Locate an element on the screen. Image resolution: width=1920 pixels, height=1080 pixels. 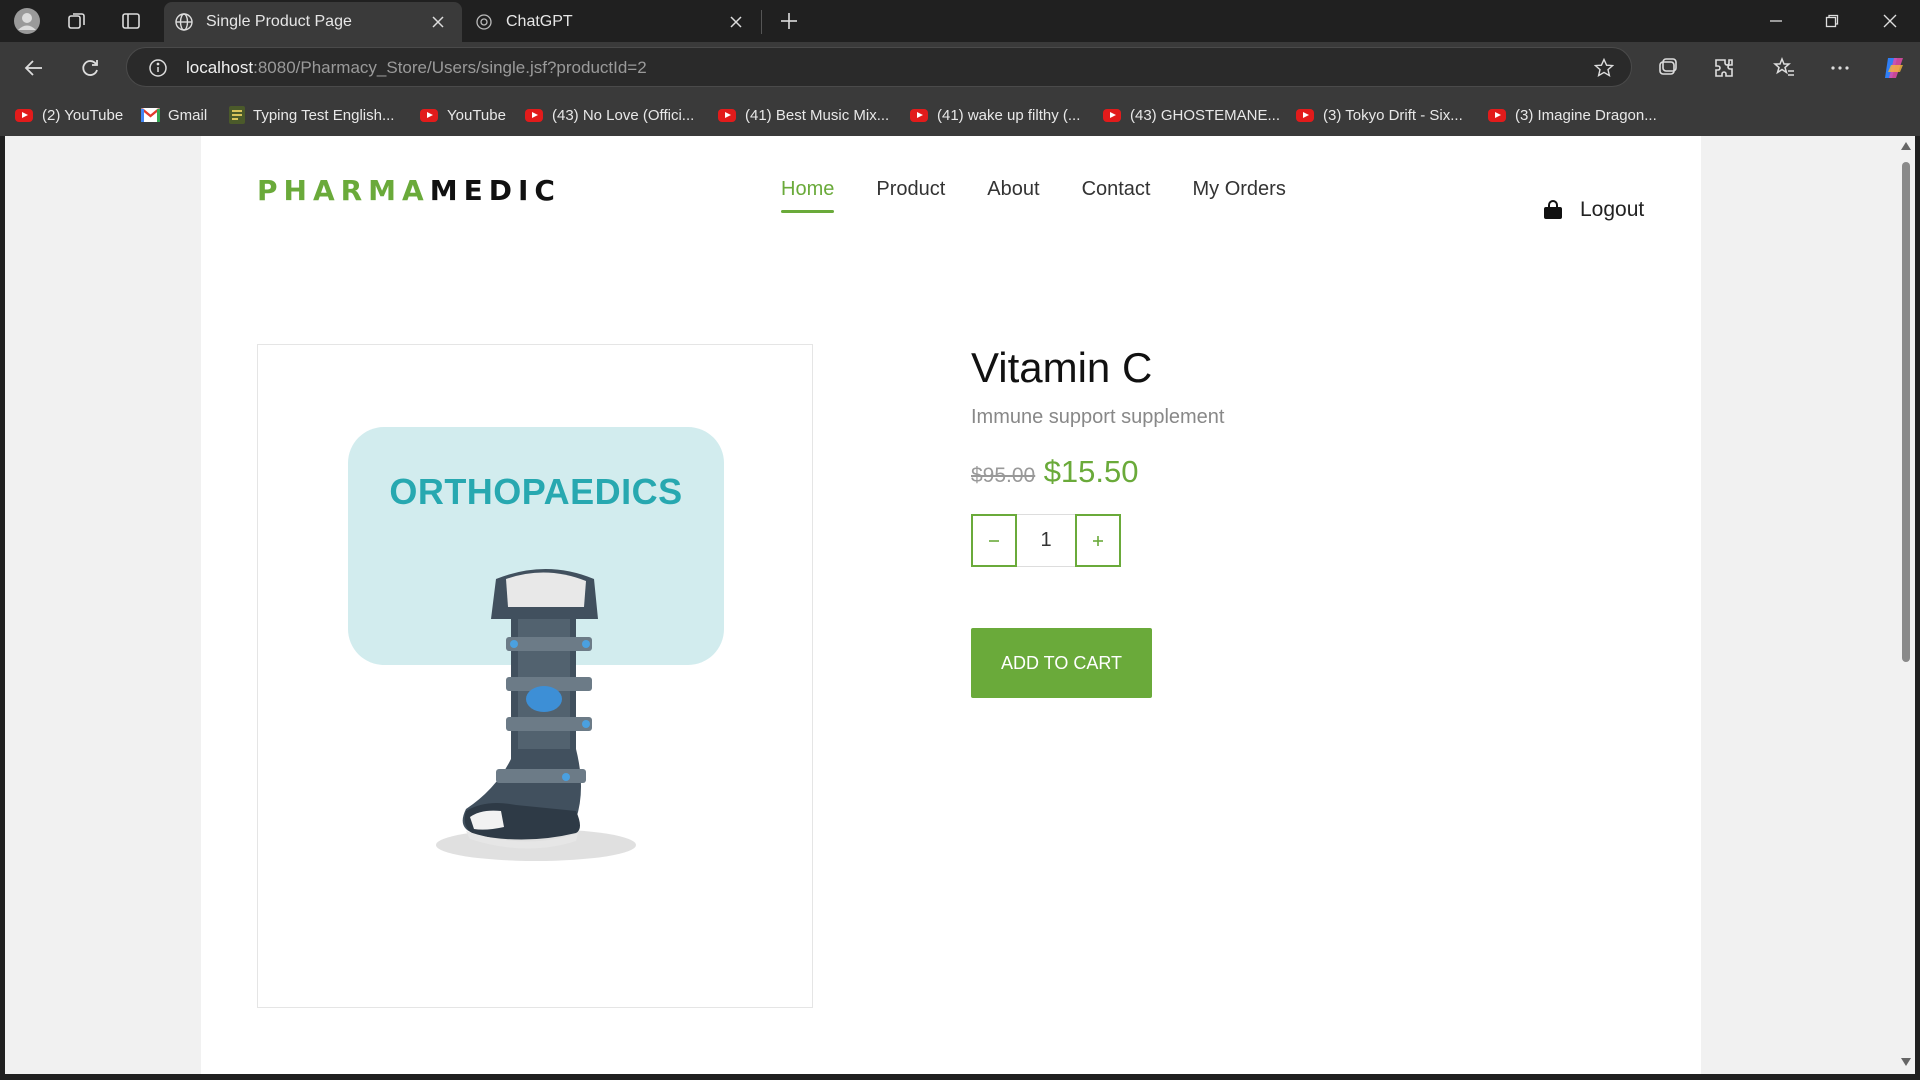
page-scrollbar is located at coordinates (1905, 605).